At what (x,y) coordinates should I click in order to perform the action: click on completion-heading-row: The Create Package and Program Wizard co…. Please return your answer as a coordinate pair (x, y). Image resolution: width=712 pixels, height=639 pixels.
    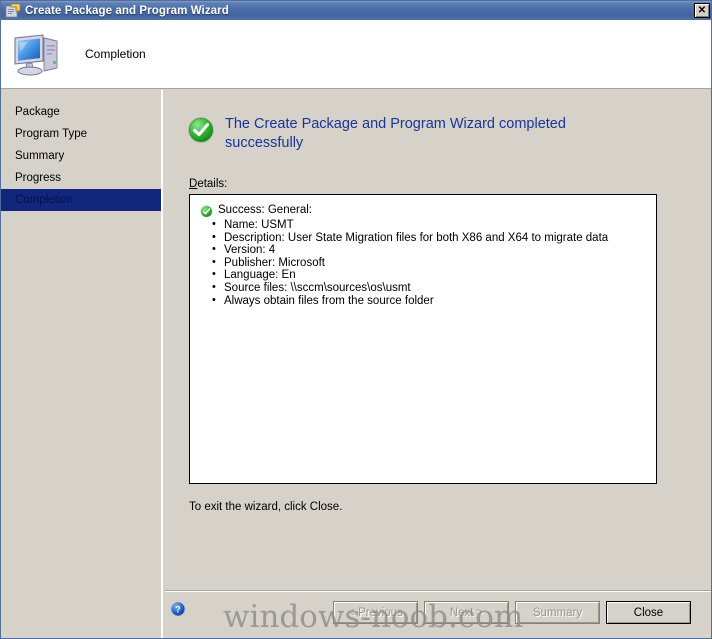
    Looking at the image, I should click on (422, 134).